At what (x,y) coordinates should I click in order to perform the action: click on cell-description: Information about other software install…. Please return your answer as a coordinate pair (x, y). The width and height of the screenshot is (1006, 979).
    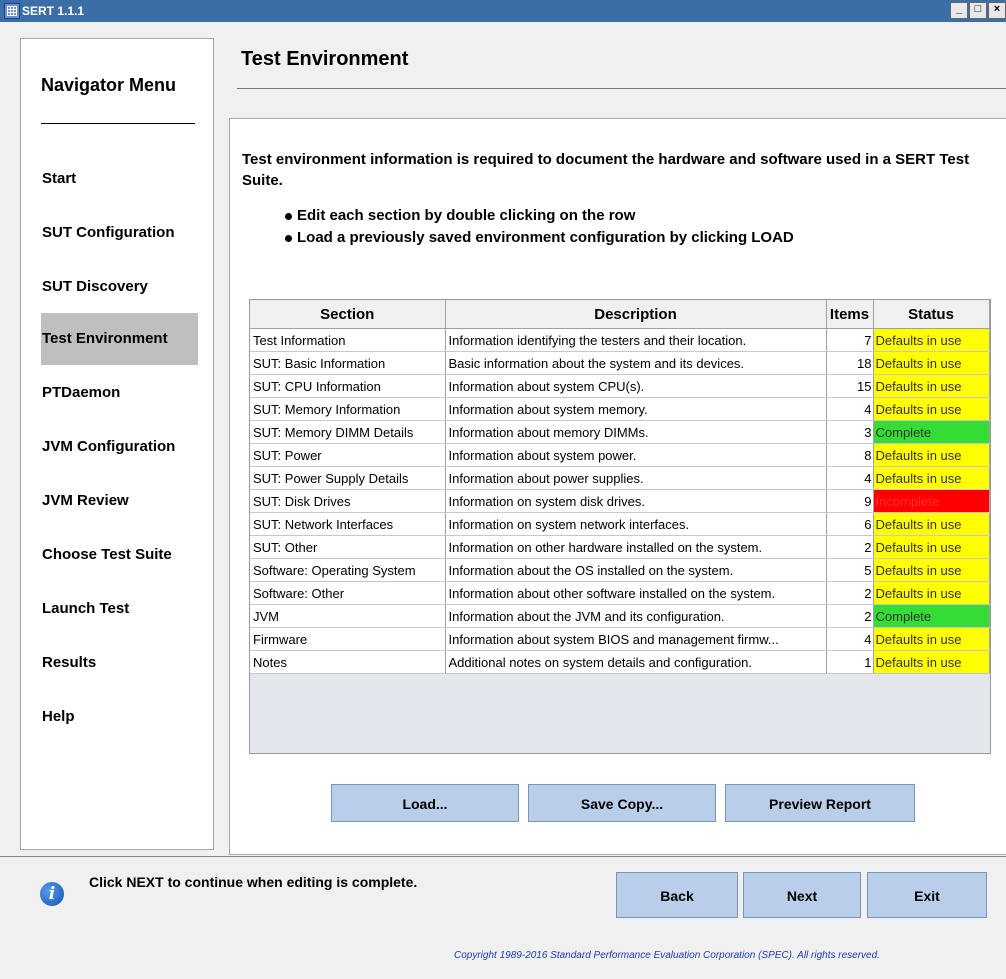
    Looking at the image, I should click on (636, 593).